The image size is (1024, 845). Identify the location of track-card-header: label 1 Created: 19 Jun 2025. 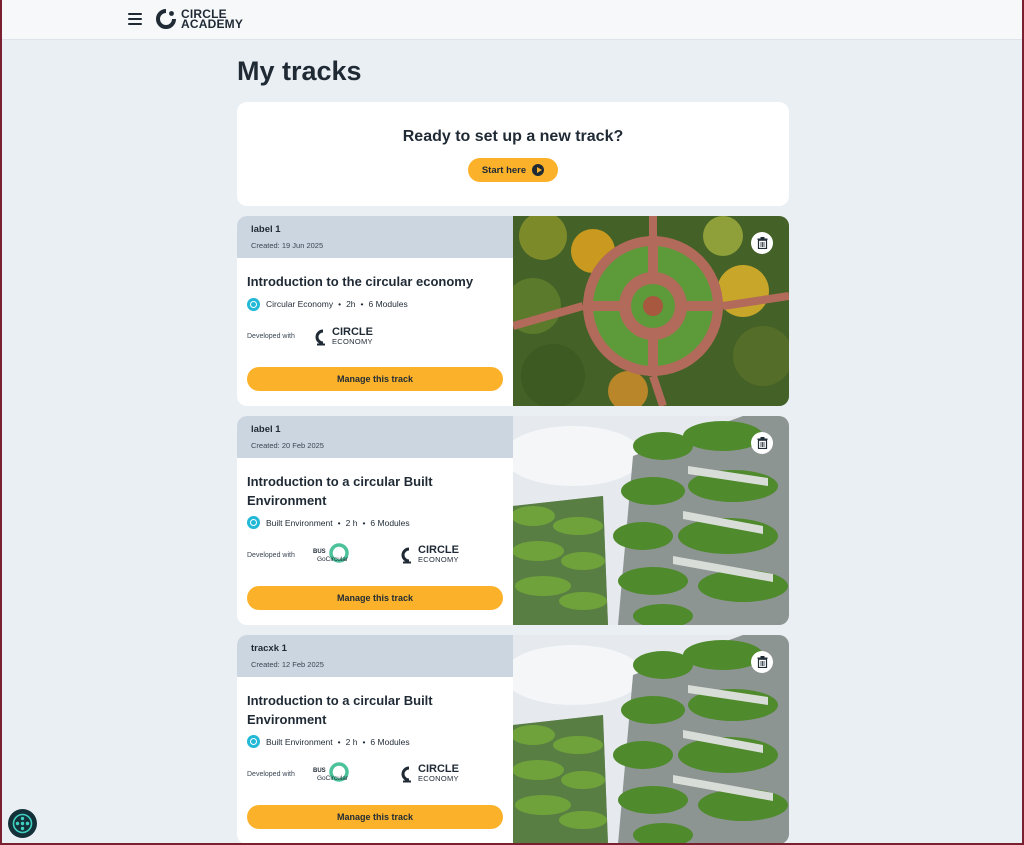
(375, 237).